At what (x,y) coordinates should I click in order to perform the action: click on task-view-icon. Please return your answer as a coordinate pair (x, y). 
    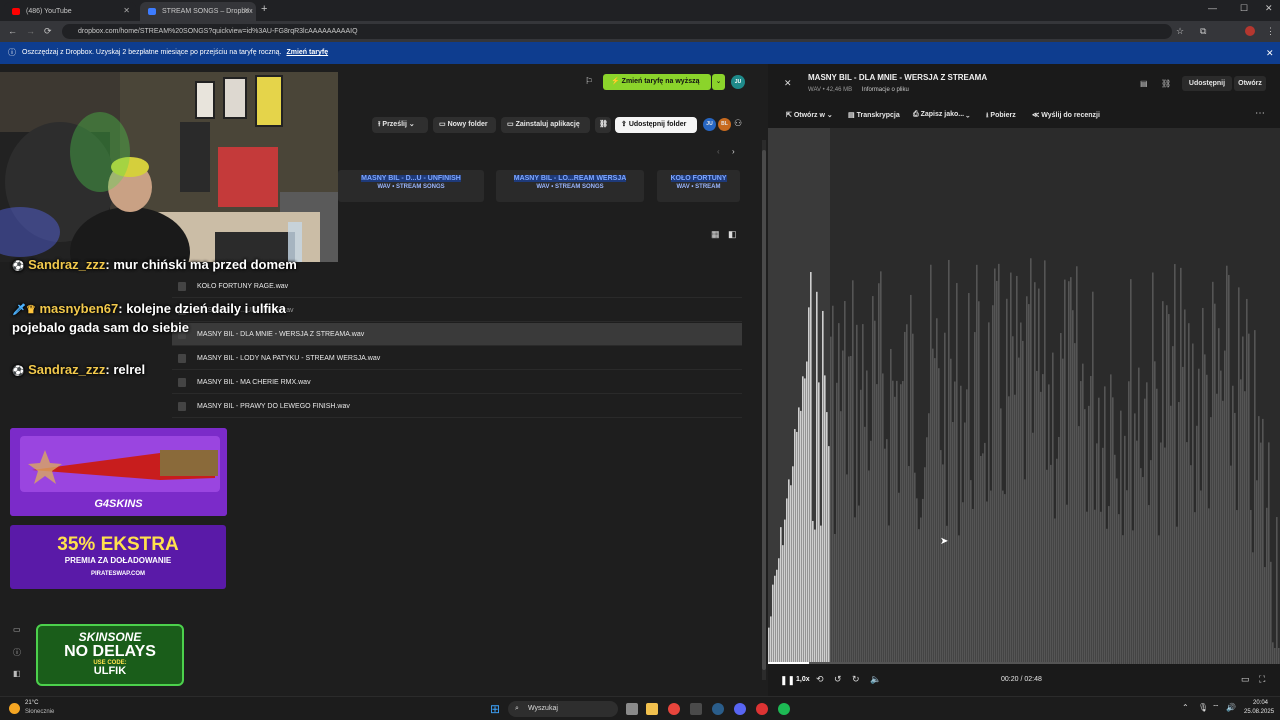
    Looking at the image, I should click on (632, 709).